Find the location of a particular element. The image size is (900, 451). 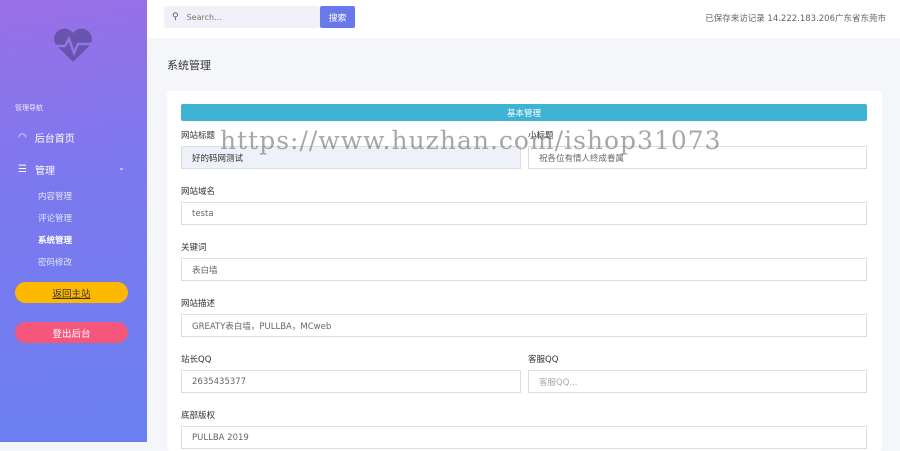

search-input is located at coordinates (246, 17).